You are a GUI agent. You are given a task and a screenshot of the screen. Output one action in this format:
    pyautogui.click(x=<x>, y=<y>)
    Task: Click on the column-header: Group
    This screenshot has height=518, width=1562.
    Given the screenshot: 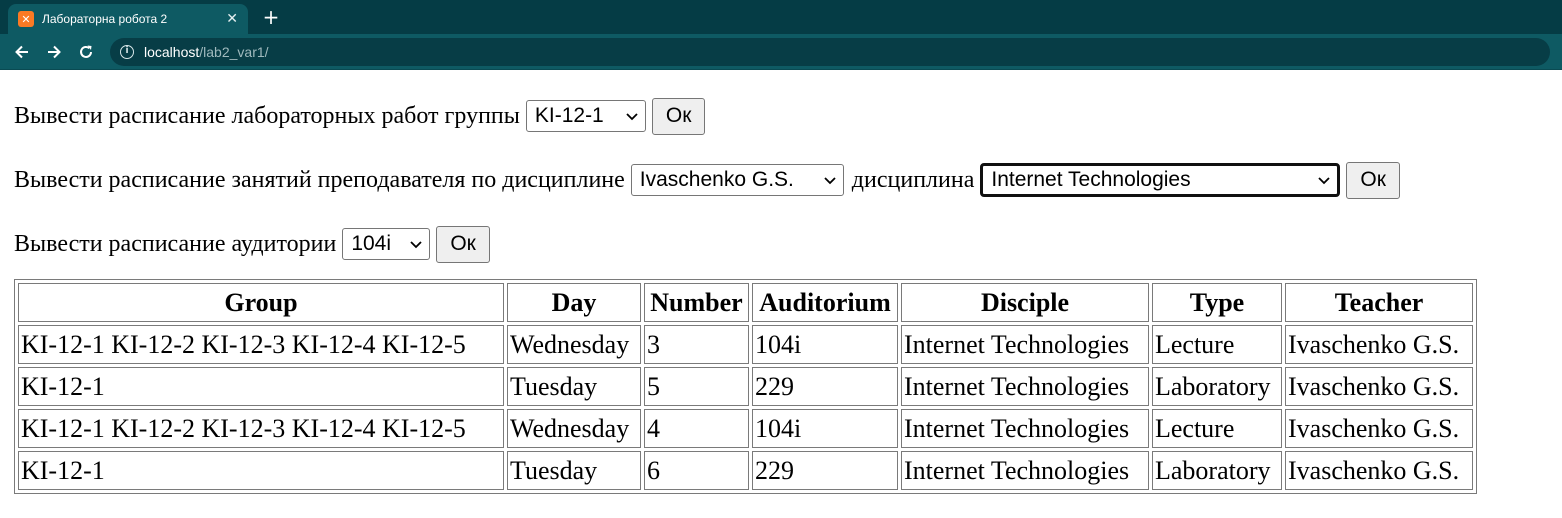 What is the action you would take?
    pyautogui.click(x=261, y=302)
    